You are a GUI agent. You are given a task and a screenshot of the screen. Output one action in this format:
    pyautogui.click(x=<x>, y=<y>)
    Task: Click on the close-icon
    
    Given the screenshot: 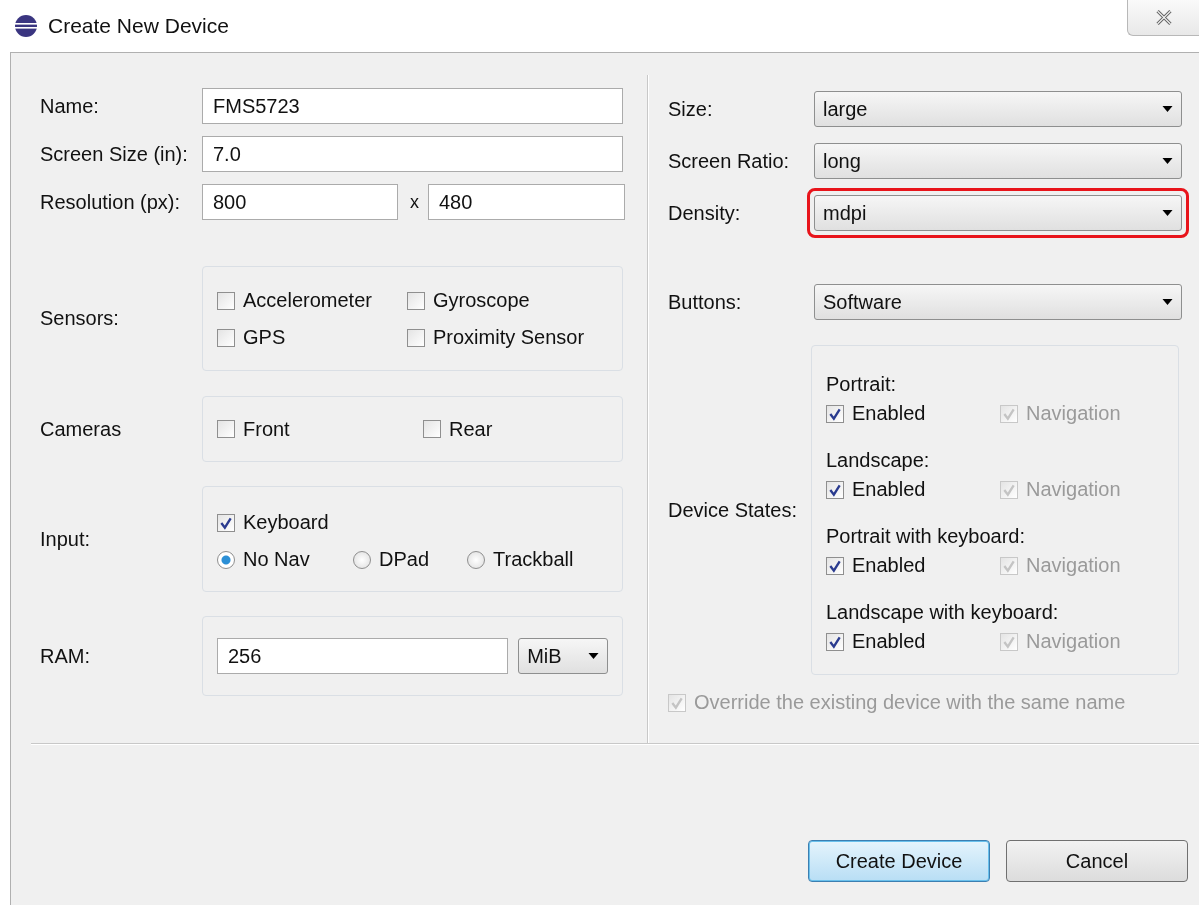 What is the action you would take?
    pyautogui.click(x=1163, y=17)
    